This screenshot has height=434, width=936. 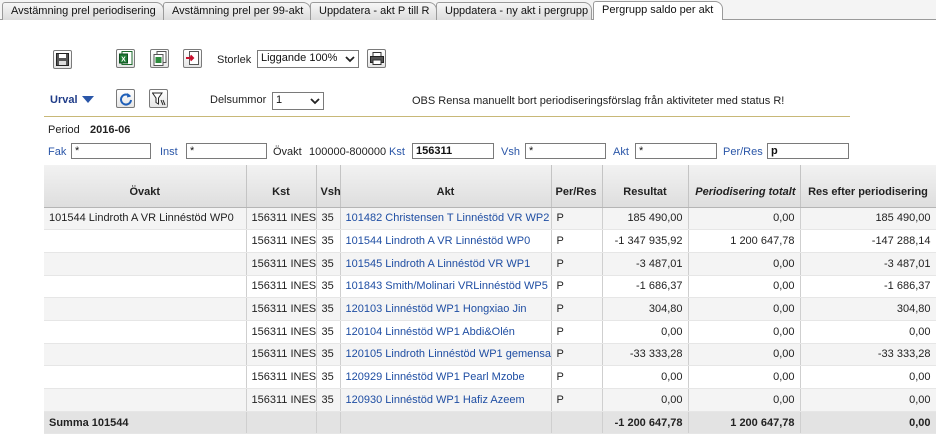 What do you see at coordinates (645, 287) in the screenshot?
I see `cell-resultat: -1 686,37` at bounding box center [645, 287].